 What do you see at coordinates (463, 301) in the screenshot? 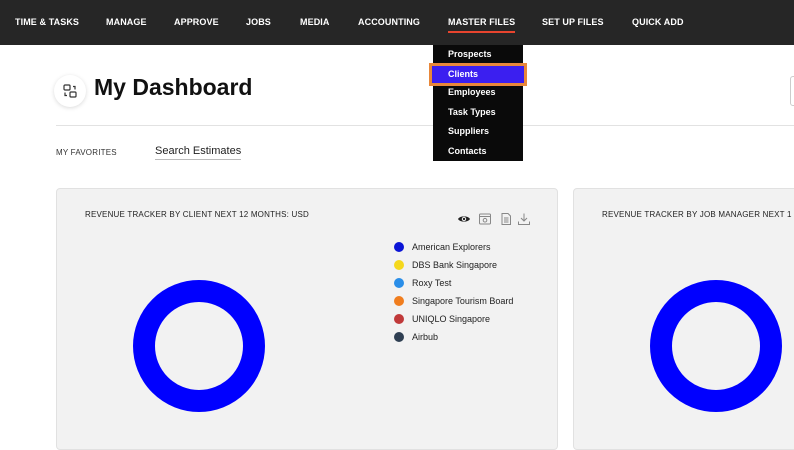
I see `legend-label: Singapore Tourism Board` at bounding box center [463, 301].